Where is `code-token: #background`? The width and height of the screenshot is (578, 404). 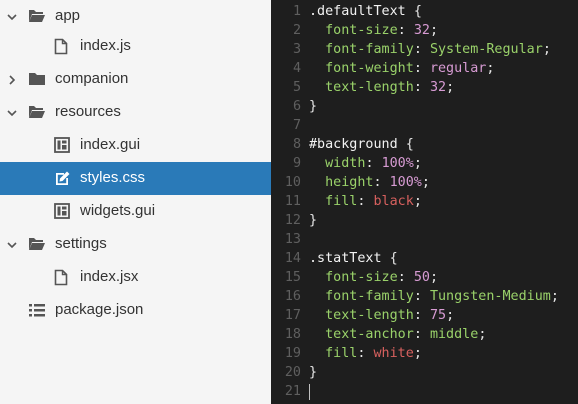
code-token: #background is located at coordinates (357, 144).